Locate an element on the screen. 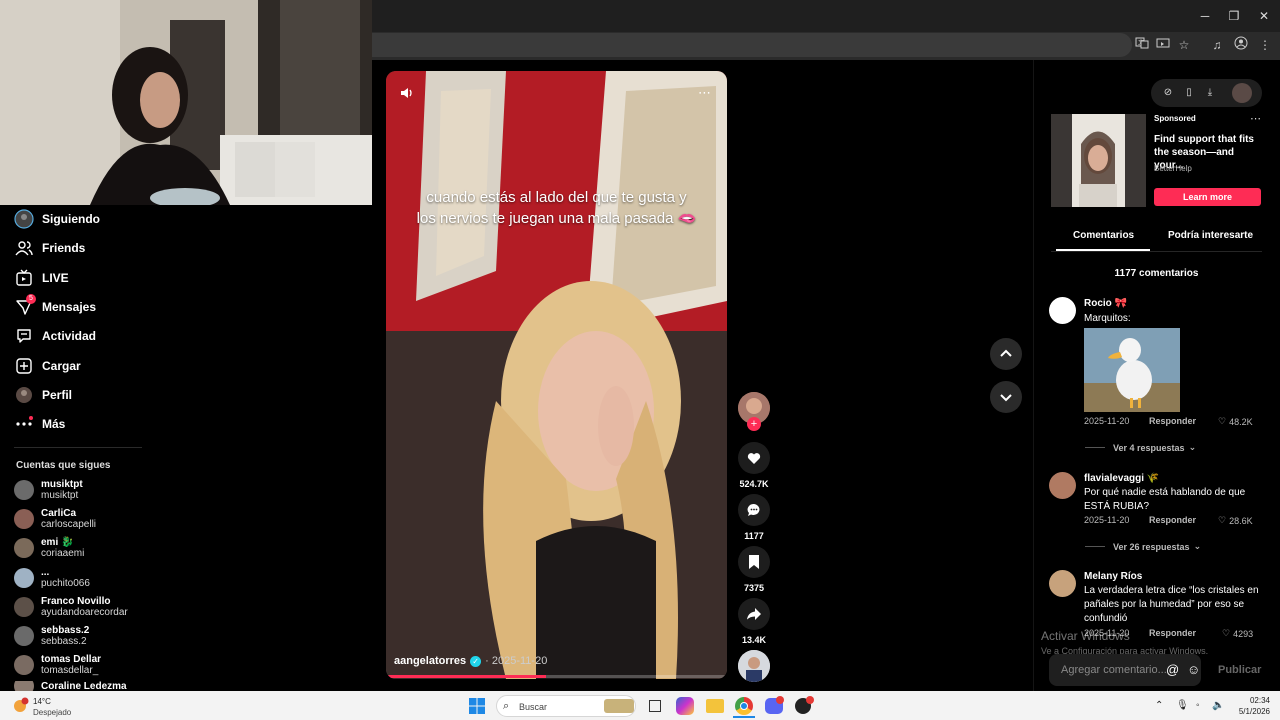 The height and width of the screenshot is (720, 1280). comment-like-button: ♡ 28.6K is located at coordinates (1235, 520).